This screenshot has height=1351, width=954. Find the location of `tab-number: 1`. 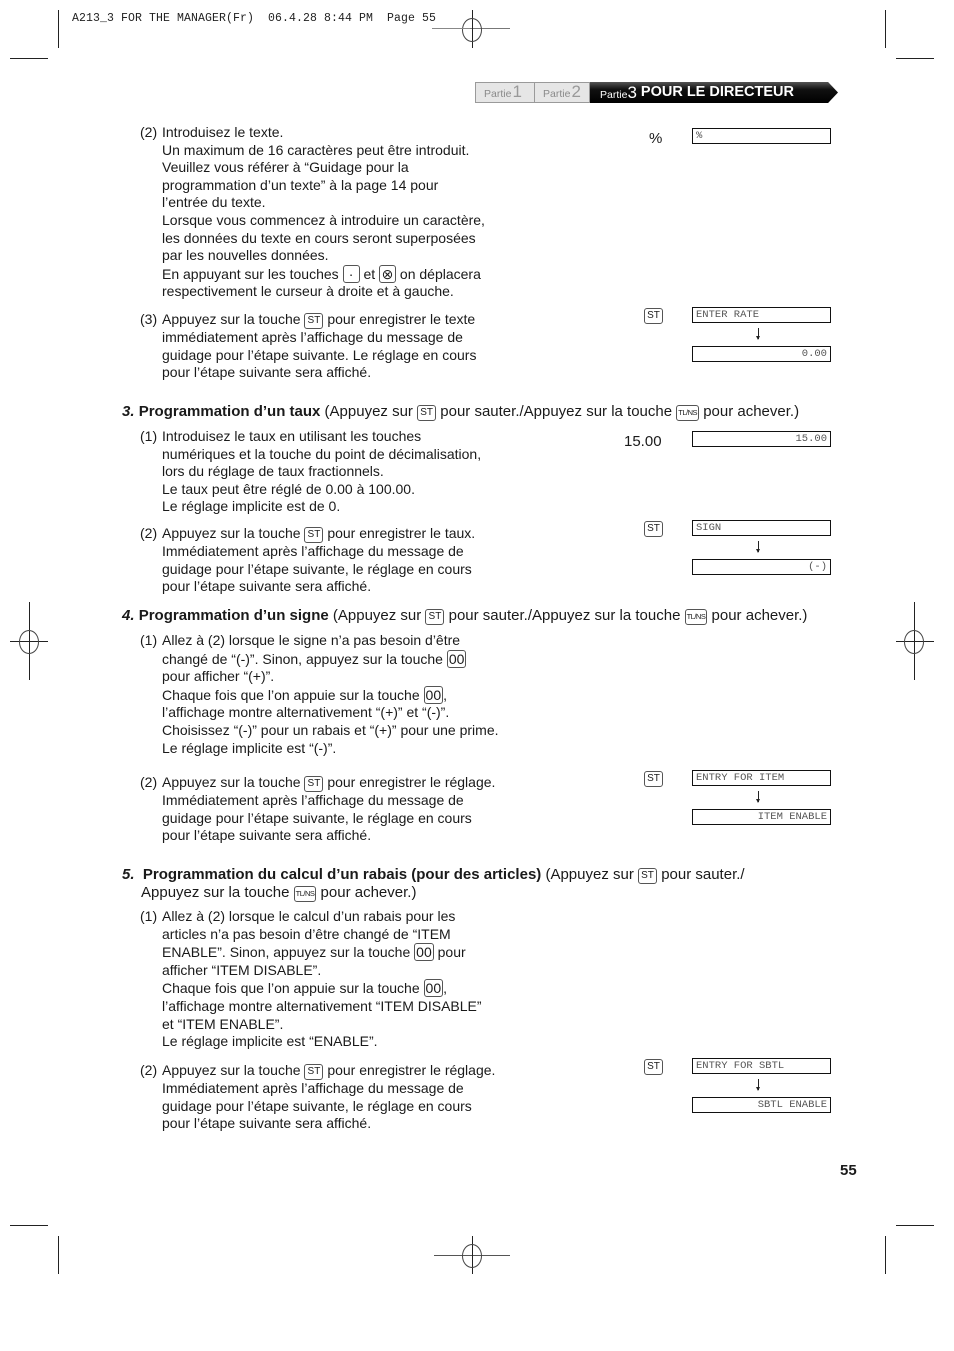

tab-number: 1 is located at coordinates (517, 91).